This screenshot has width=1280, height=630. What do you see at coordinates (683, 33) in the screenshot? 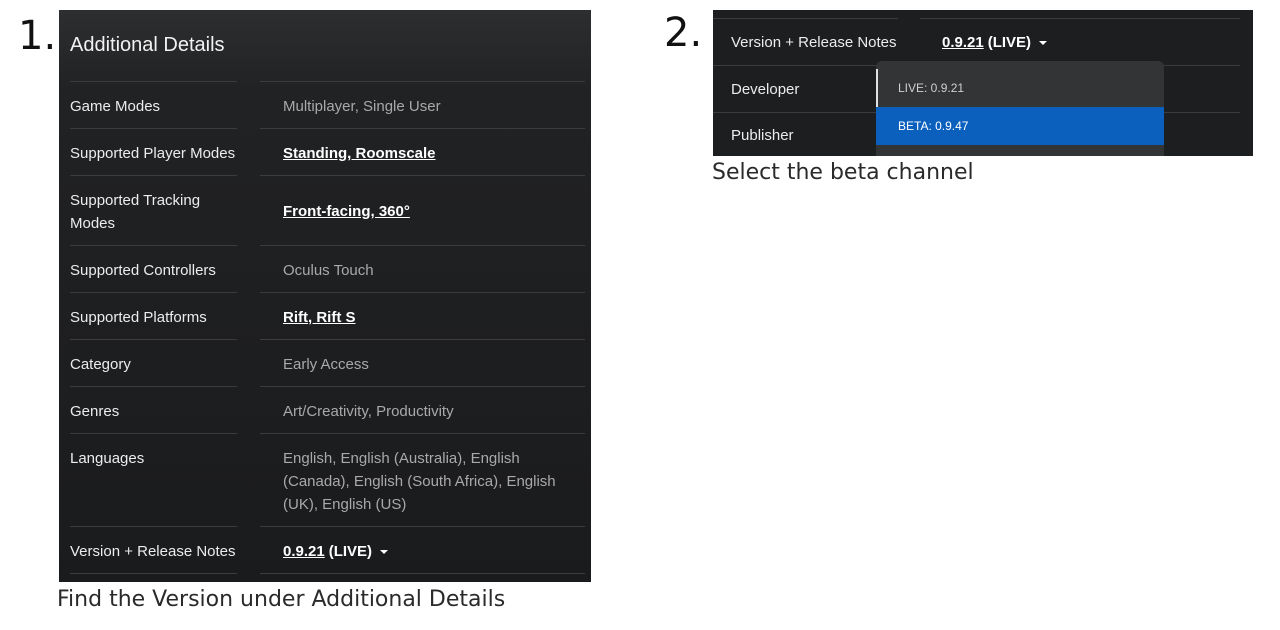
I see `step-number-2: 2.` at bounding box center [683, 33].